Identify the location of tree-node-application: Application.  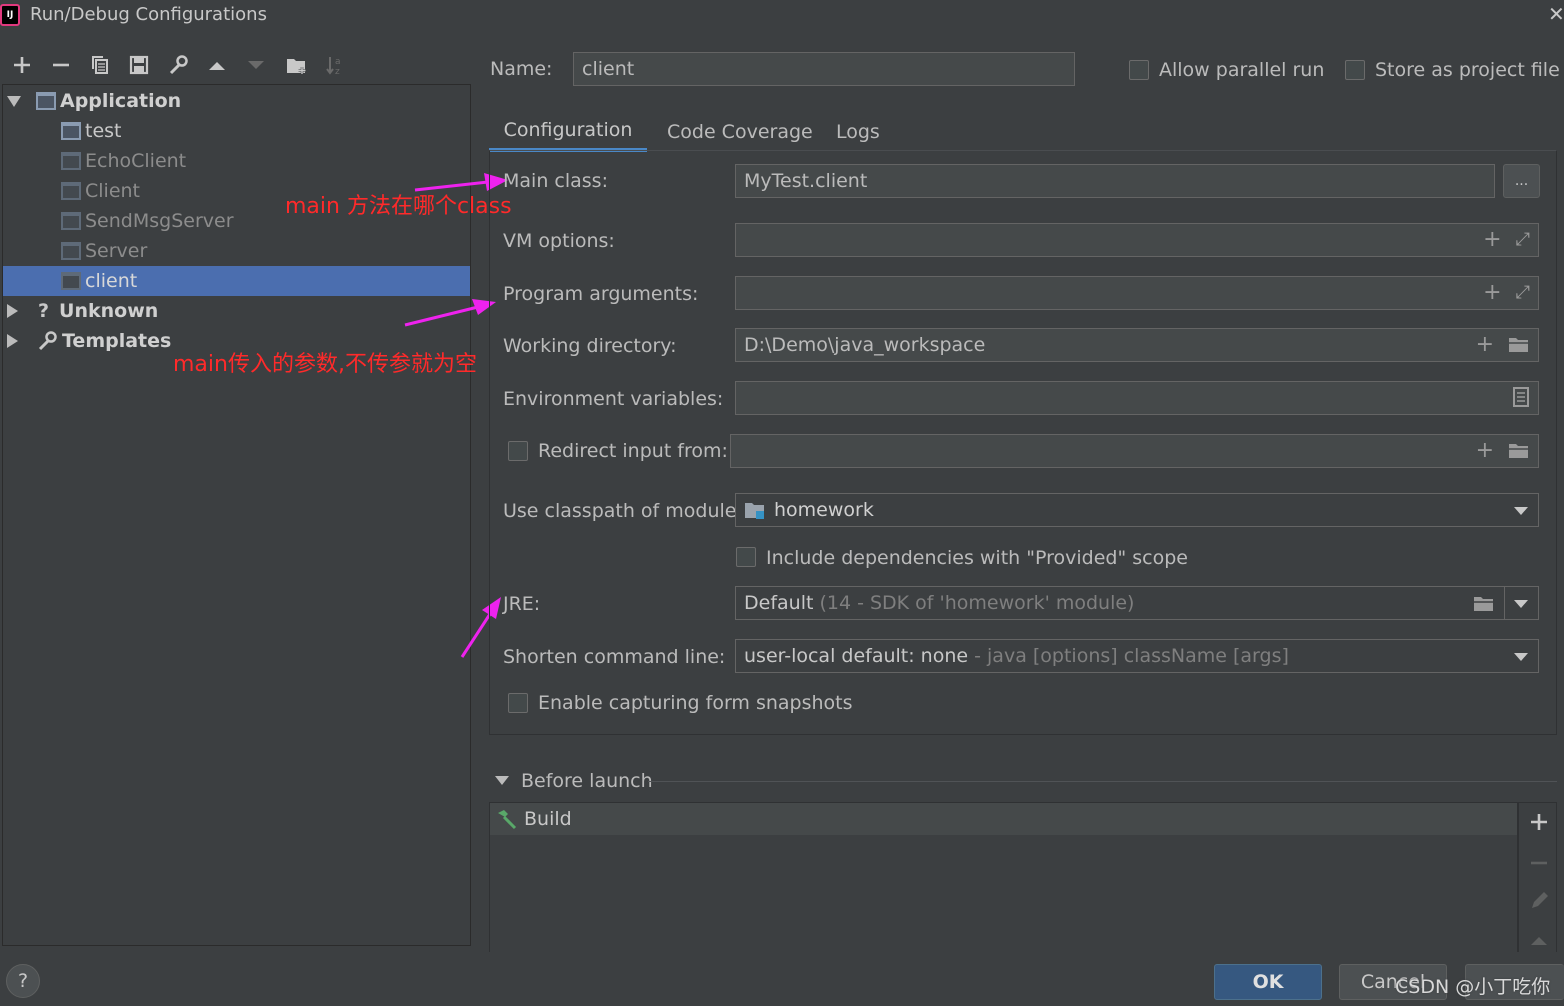
(238, 101).